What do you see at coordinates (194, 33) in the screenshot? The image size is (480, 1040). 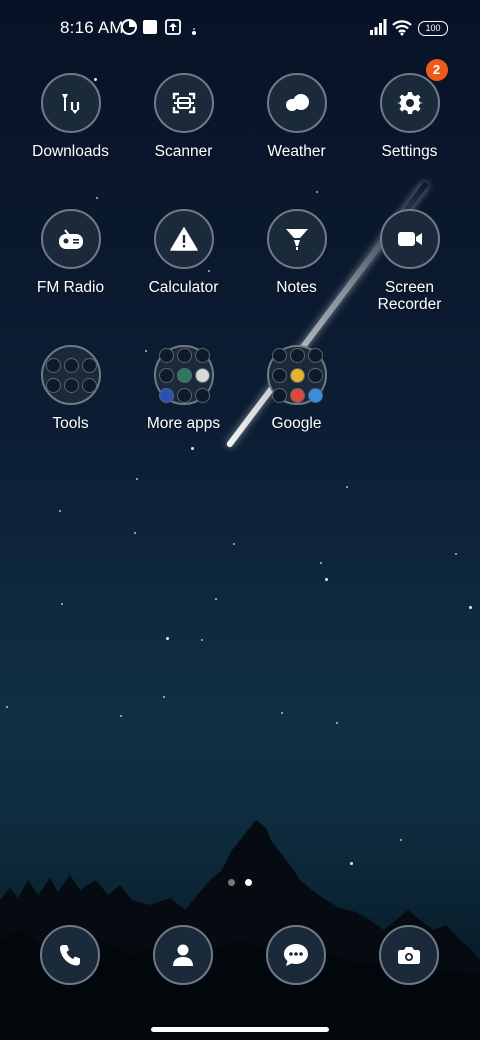 I see `dot-icon` at bounding box center [194, 33].